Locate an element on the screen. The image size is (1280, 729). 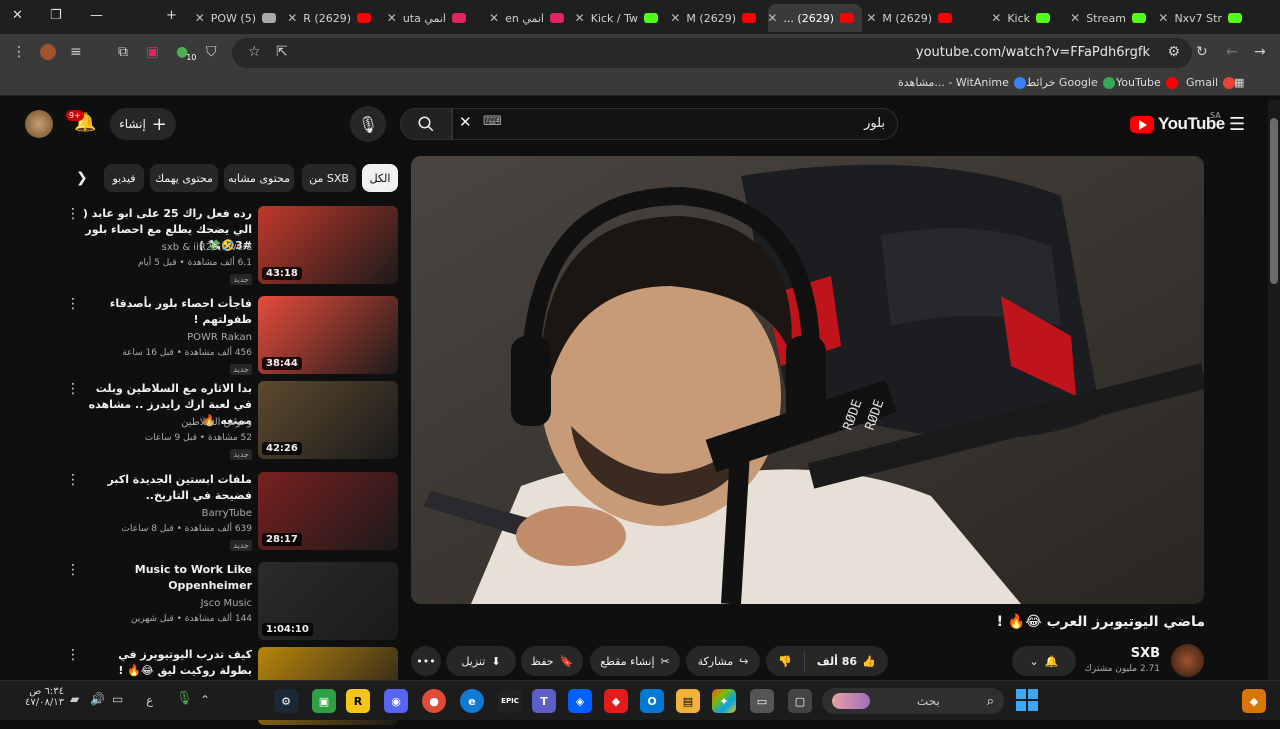
dropbox-icon: ◈ is located at coordinates (580, 701).